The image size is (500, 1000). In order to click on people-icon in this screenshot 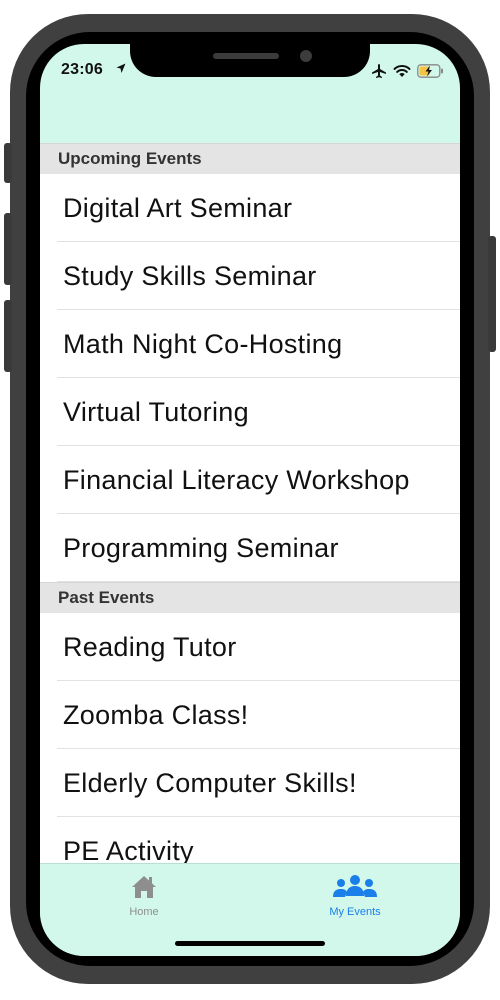, I will do `click(355, 886)`.